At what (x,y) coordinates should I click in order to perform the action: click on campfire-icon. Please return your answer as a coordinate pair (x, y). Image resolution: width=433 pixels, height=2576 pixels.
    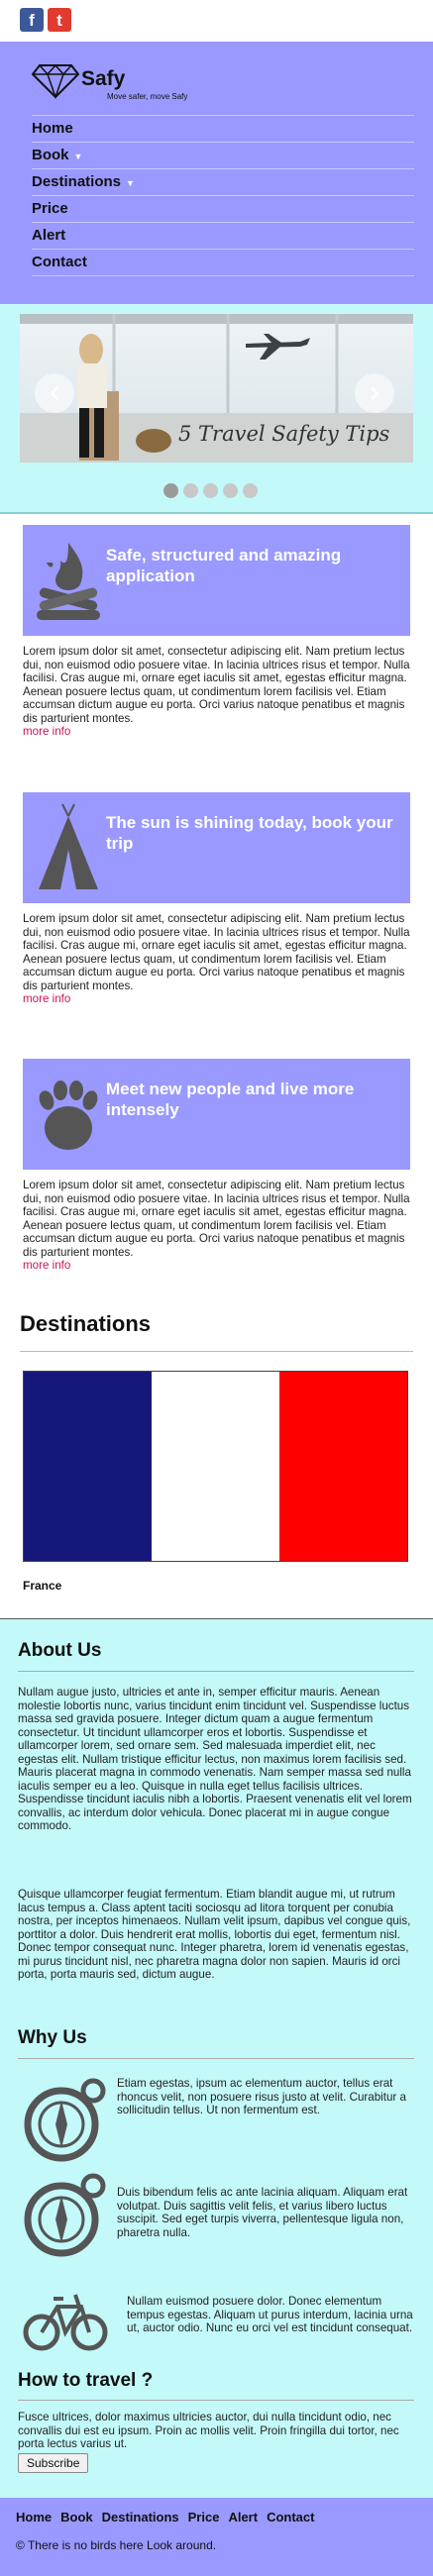
    Looking at the image, I should click on (68, 581).